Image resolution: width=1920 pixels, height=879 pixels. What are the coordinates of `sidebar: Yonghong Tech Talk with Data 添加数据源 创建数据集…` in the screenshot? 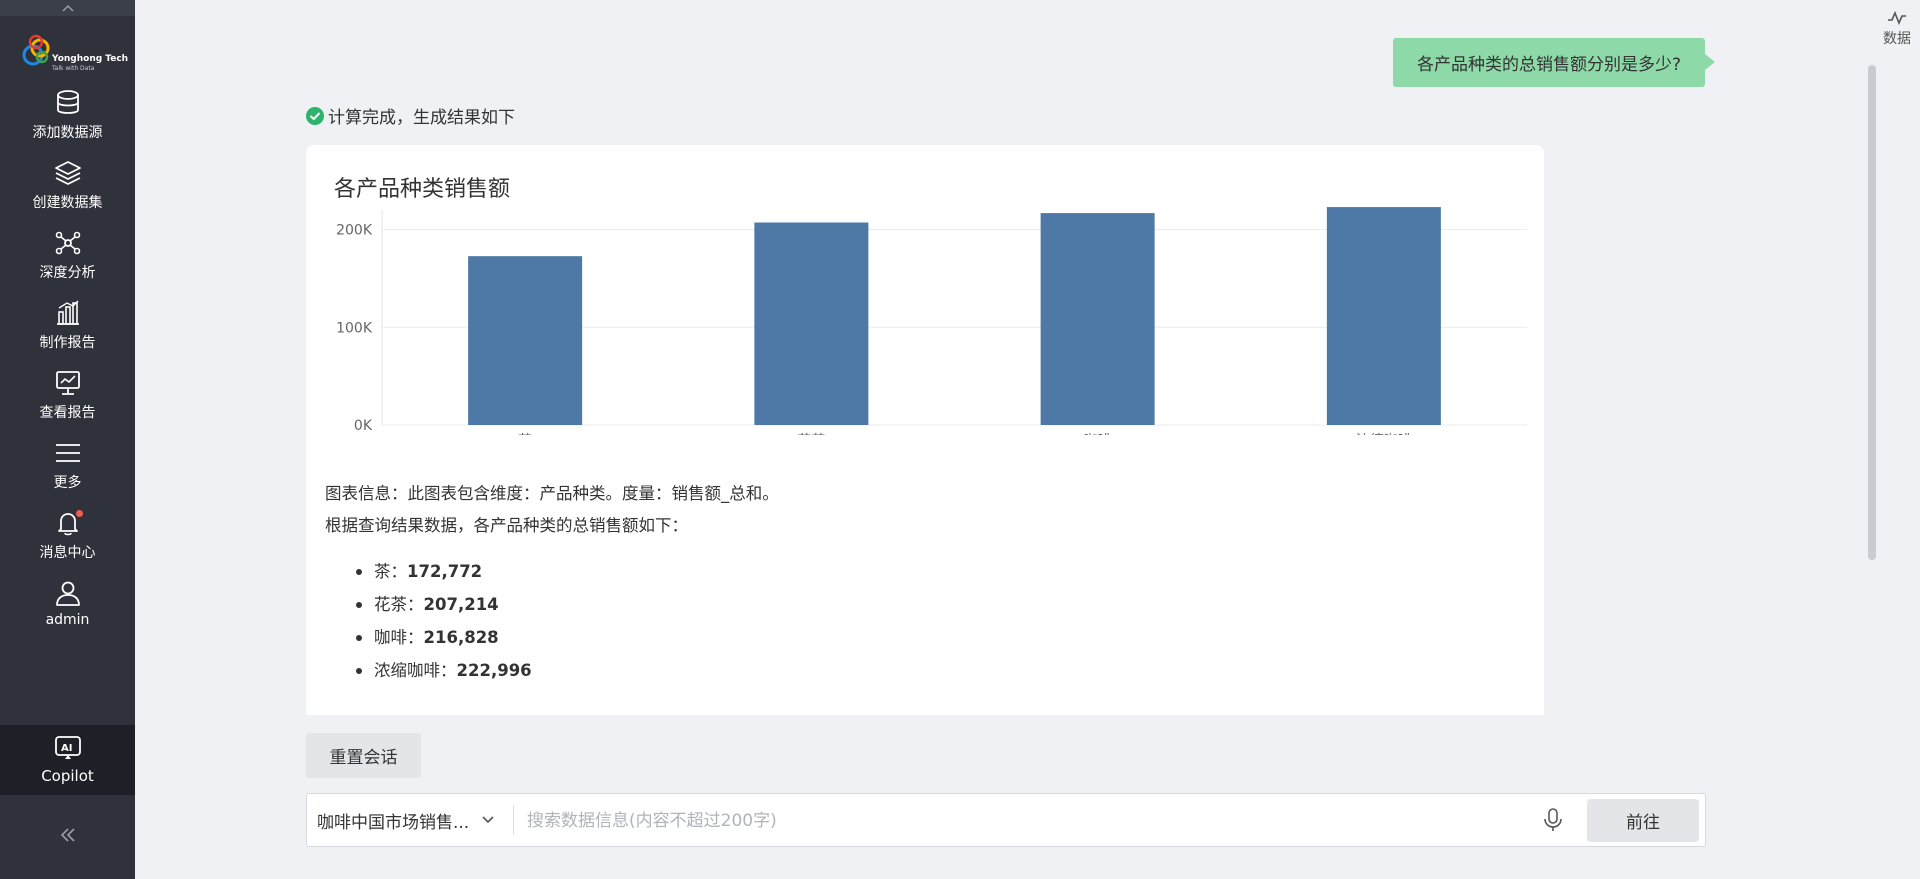 It's located at (67, 439).